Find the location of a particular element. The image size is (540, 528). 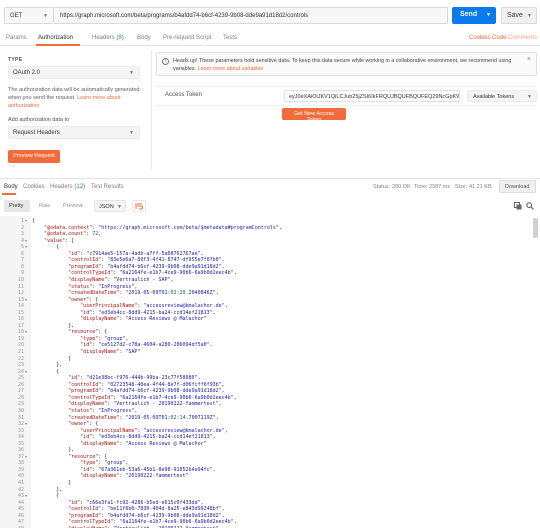

add-to-value: Request Headers is located at coordinates (36, 133).